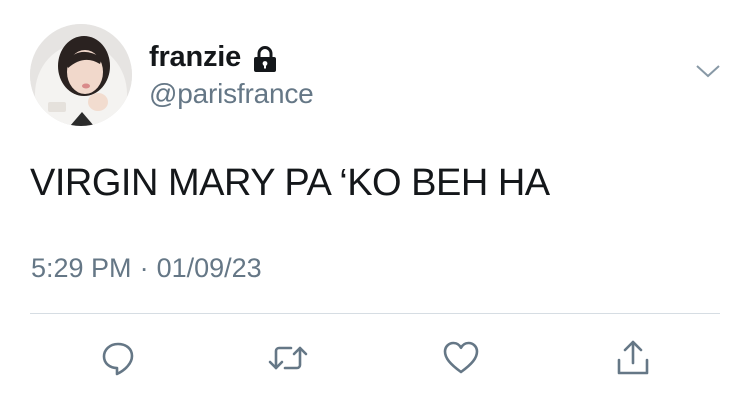 This screenshot has height=401, width=750. What do you see at coordinates (708, 71) in the screenshot?
I see `chevron-down-icon` at bounding box center [708, 71].